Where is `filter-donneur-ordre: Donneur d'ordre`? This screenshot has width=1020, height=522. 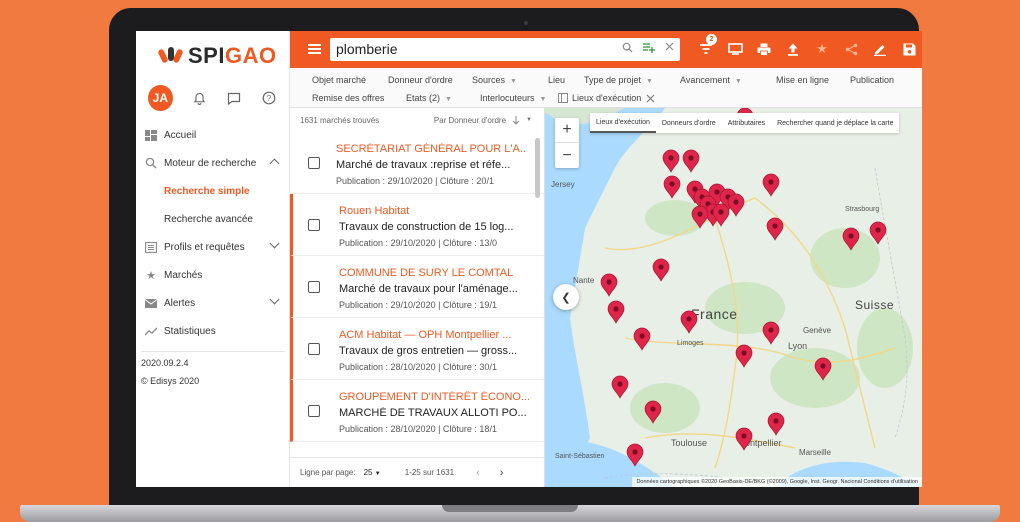
filter-donneur-ordre: Donneur d'ordre is located at coordinates (420, 80).